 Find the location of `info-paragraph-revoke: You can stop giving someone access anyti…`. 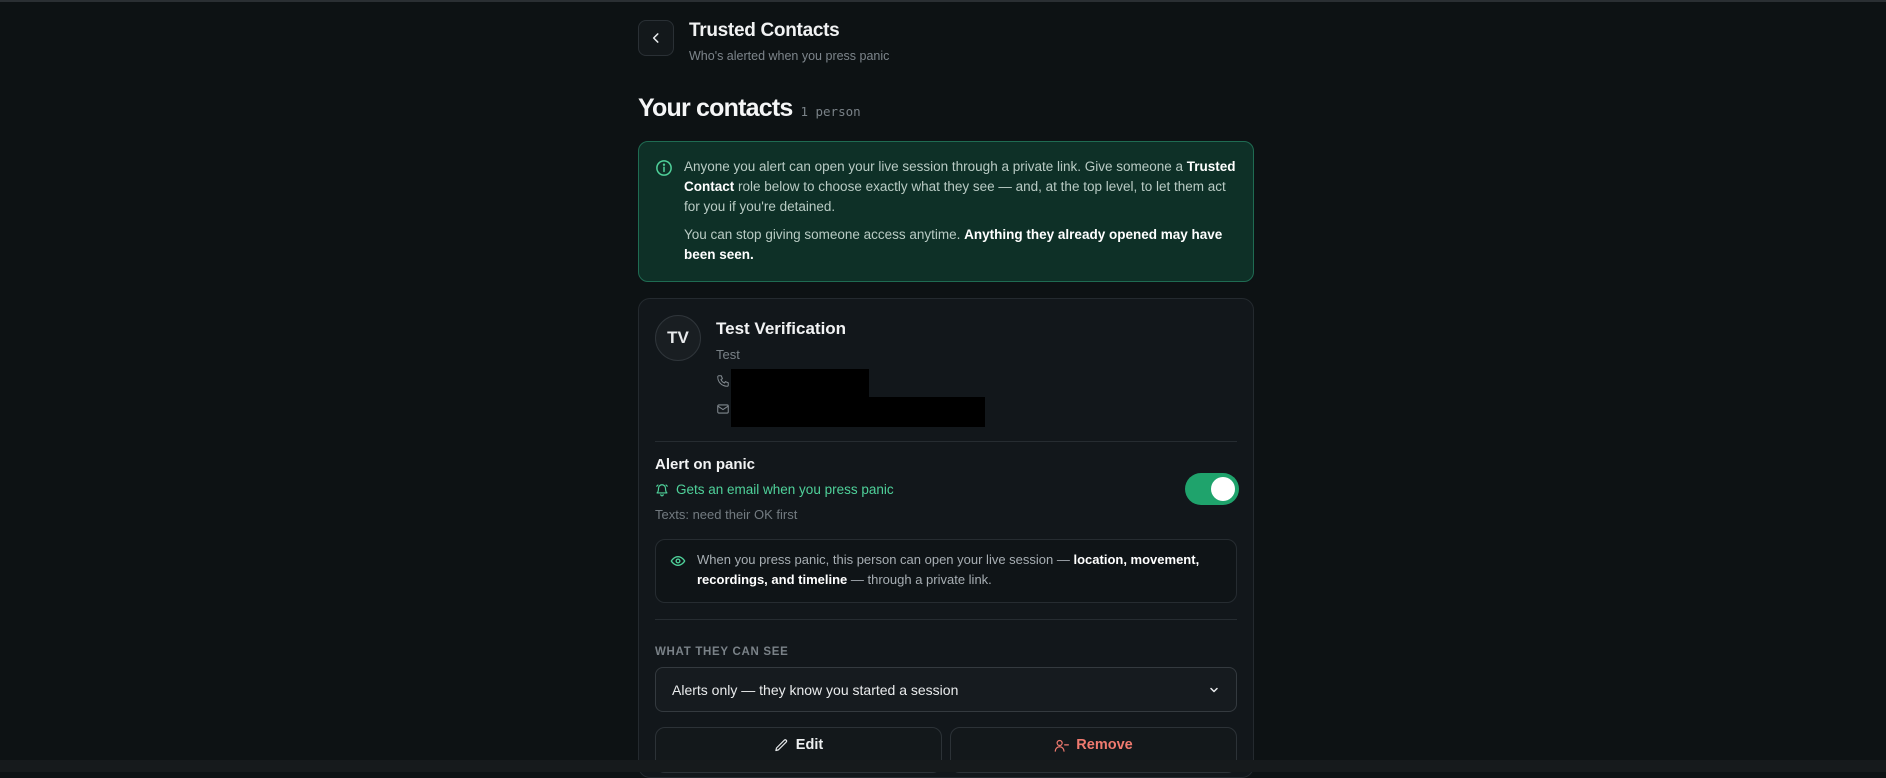

info-paragraph-revoke: You can stop giving someone access anyti… is located at coordinates (953, 244).